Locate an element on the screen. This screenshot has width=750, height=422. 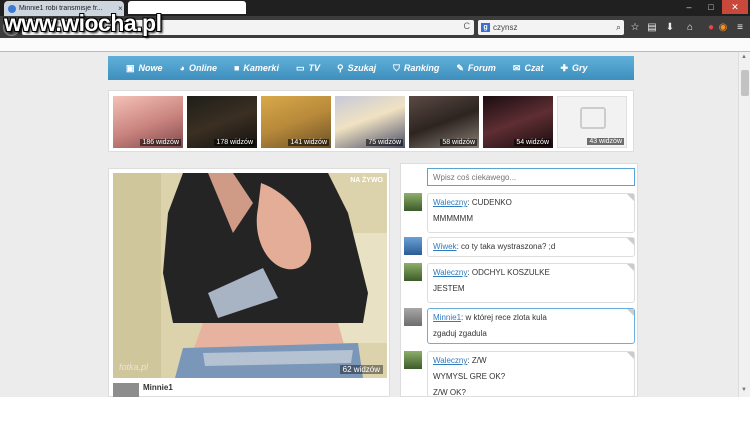
scroll-down-icon: ▼ is located at coordinates (744, 390).